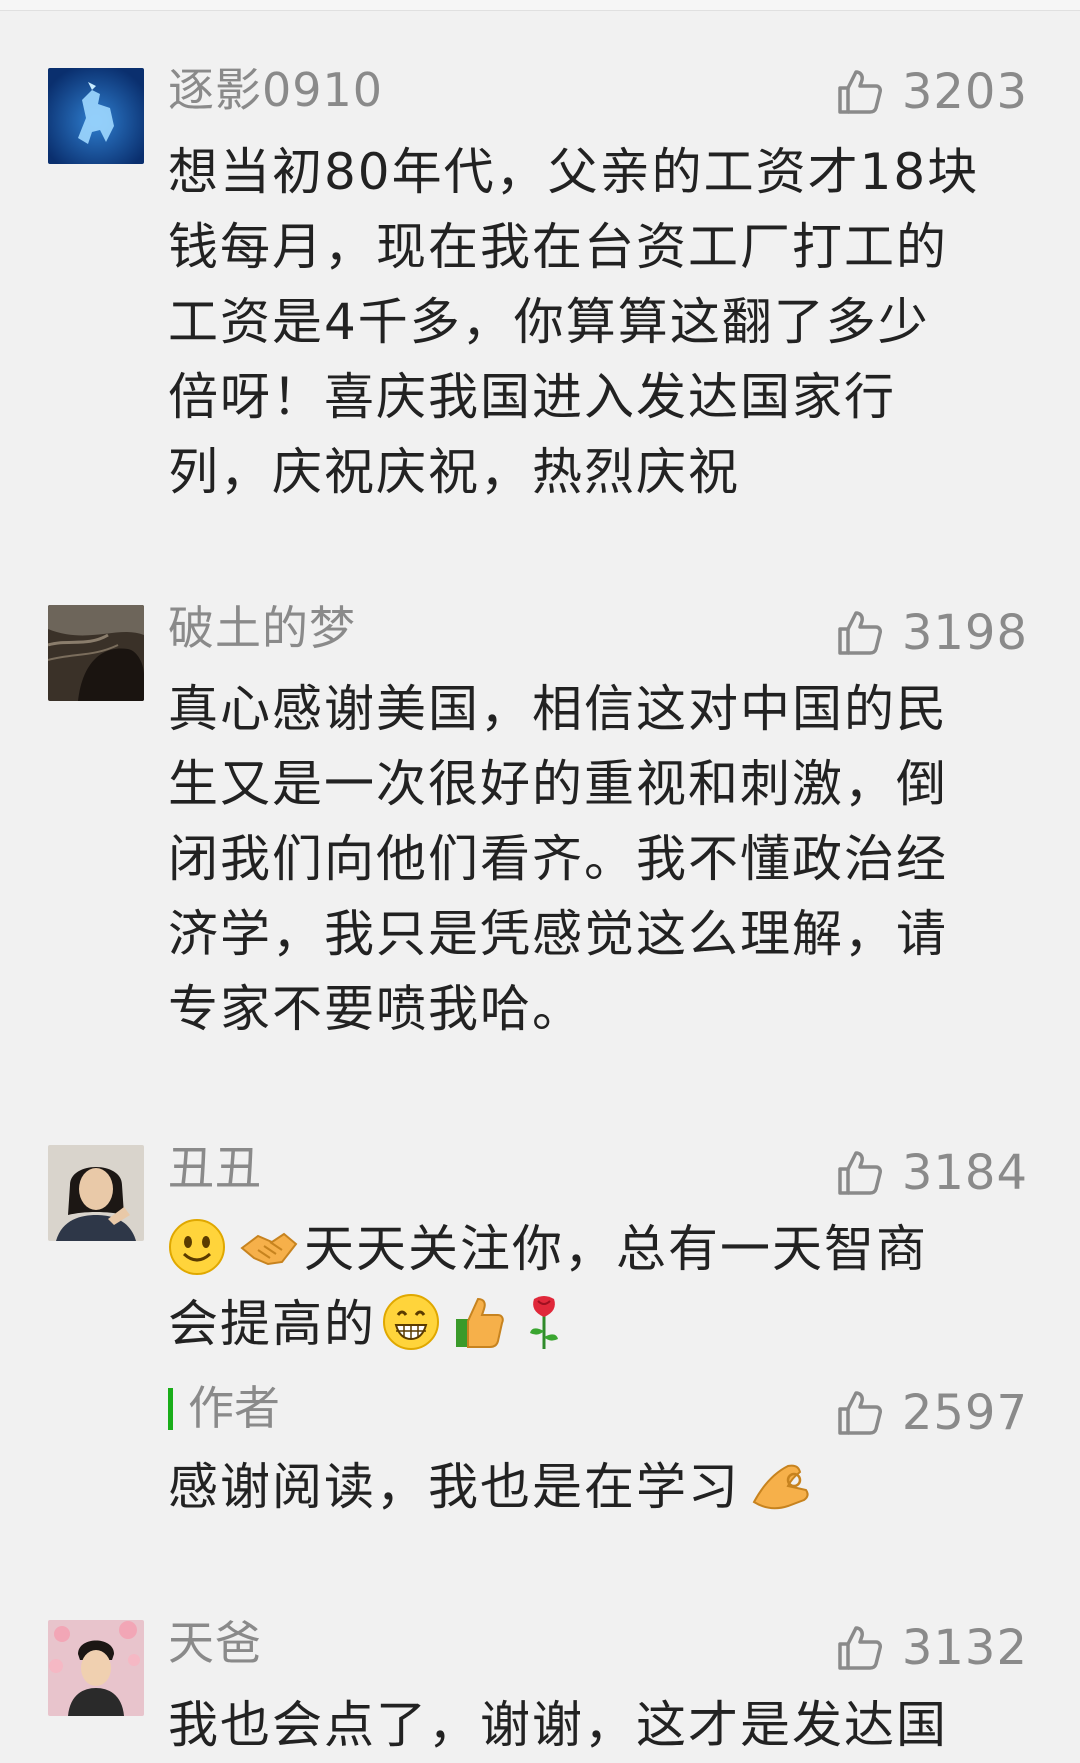  I want to click on top-divider, so click(540, 5).